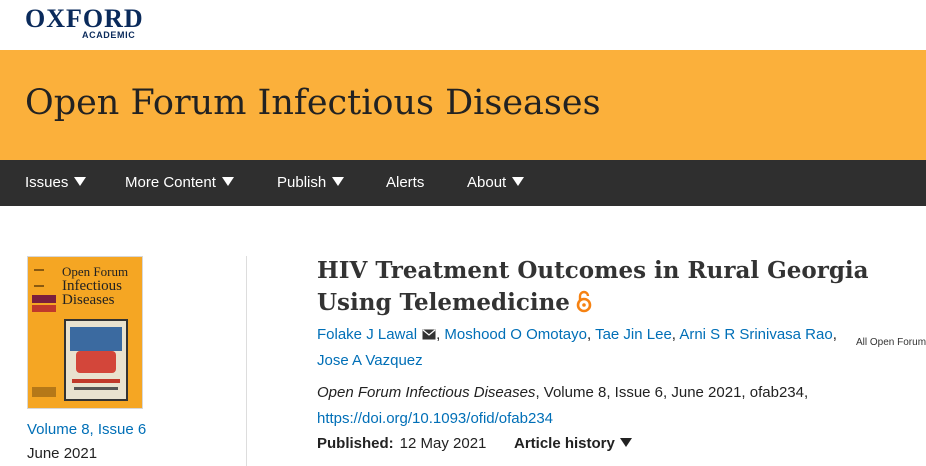 The image size is (926, 466). Describe the element at coordinates (755, 334) in the screenshot. I see `author-link: Arni S R Srinivasa Rao` at that location.